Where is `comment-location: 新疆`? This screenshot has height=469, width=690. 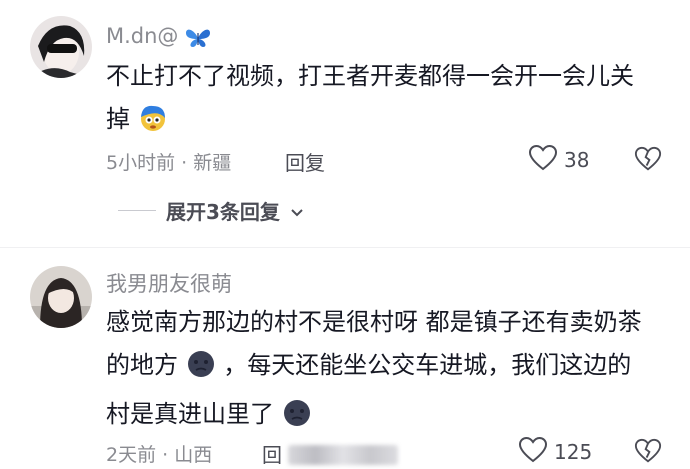 comment-location: 新疆 is located at coordinates (212, 163).